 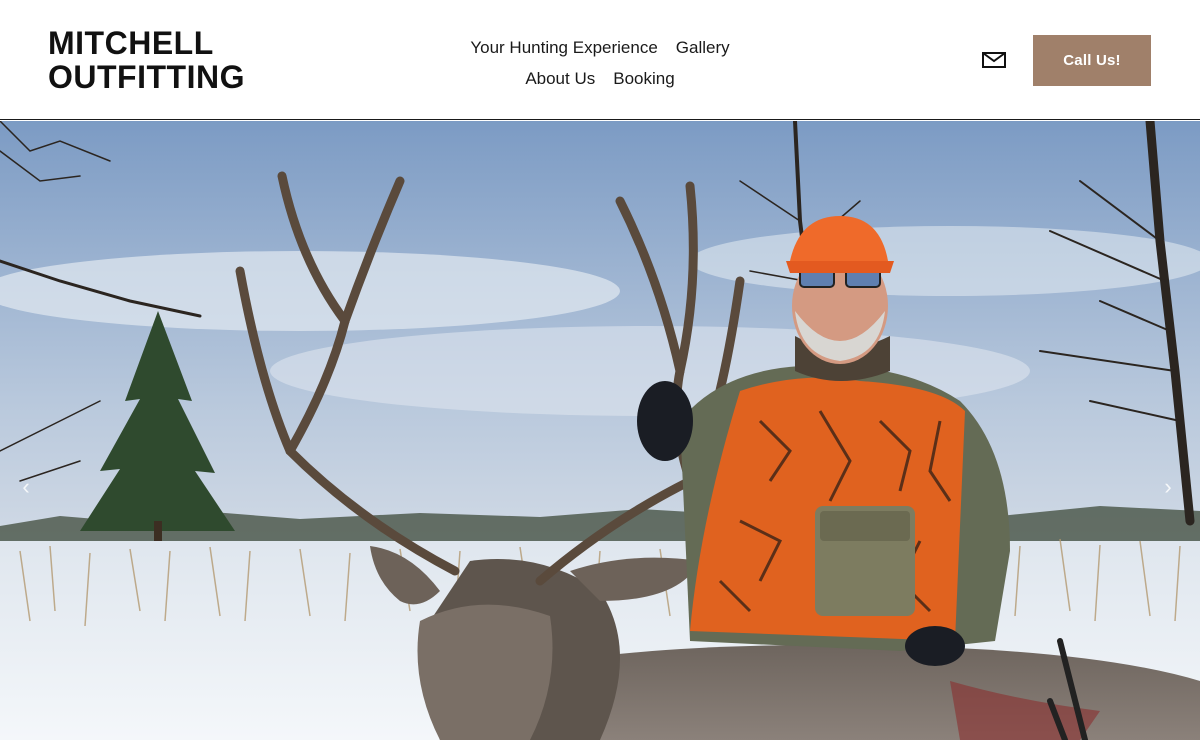 I want to click on envelope-icon, so click(x=994, y=60).